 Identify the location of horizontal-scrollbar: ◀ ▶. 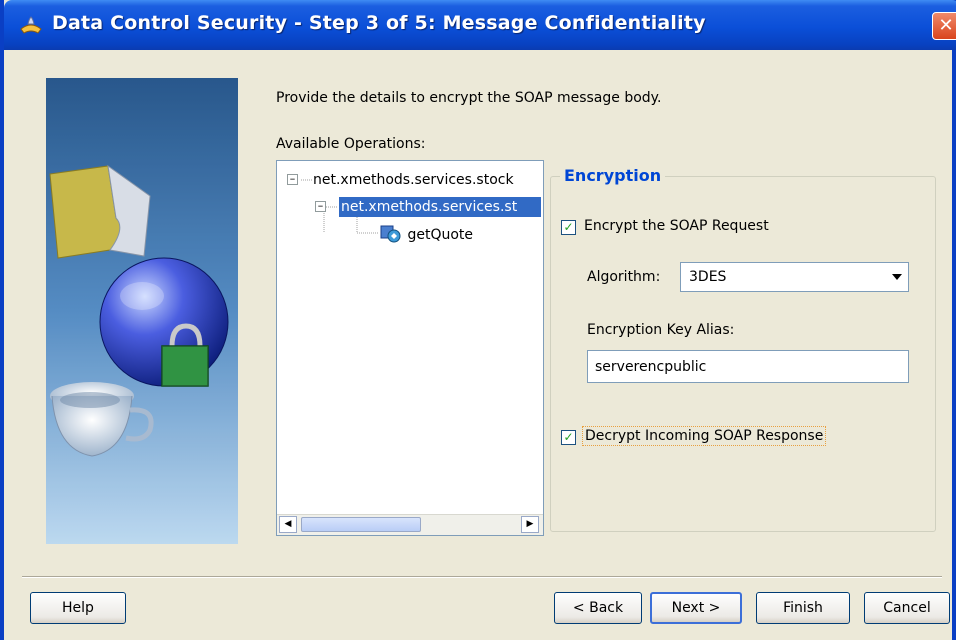
(410, 524).